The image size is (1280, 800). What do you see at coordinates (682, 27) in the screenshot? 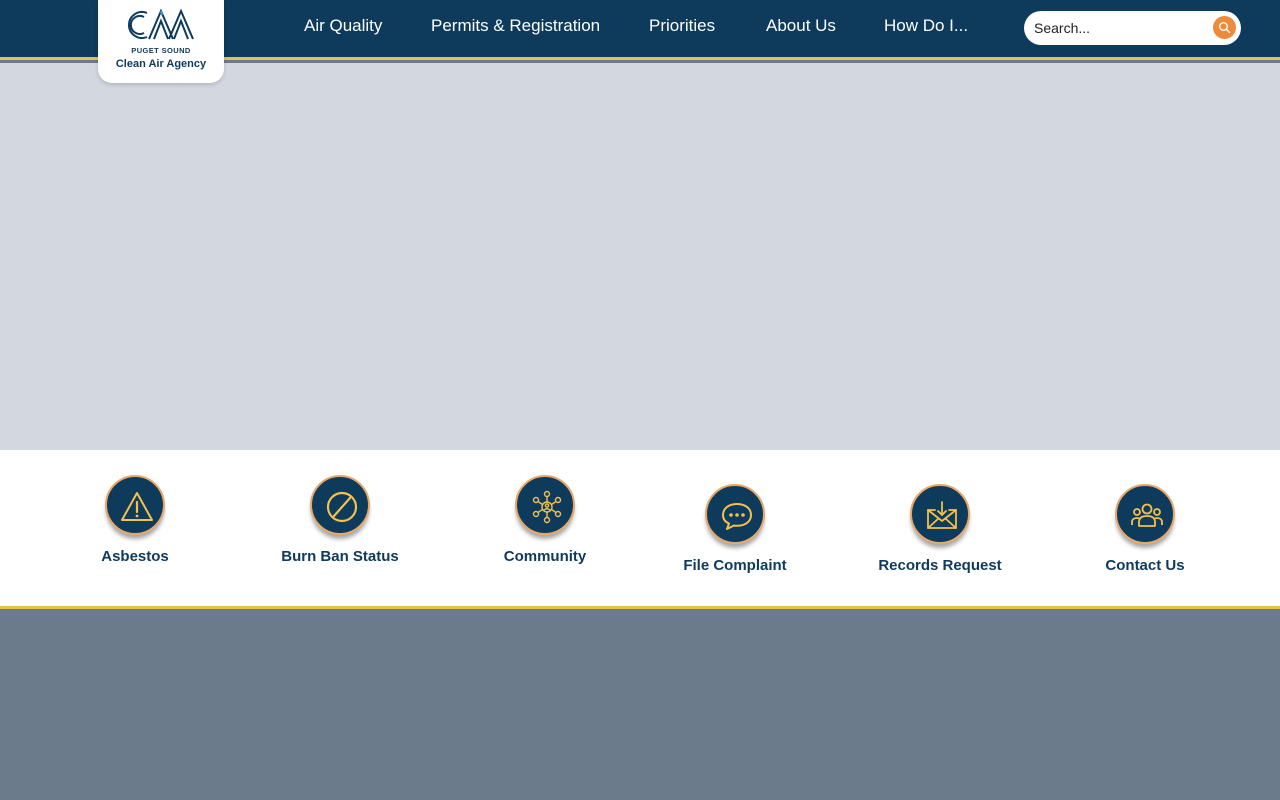
I see `nav-priorities: Priorities` at bounding box center [682, 27].